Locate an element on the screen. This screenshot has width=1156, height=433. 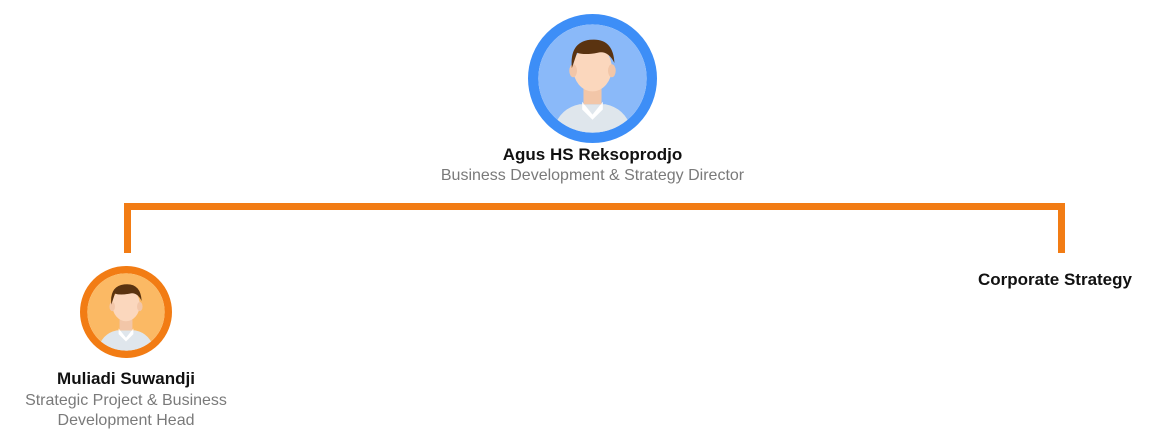
director-role: Business Development & Strategy Director is located at coordinates (592, 175).